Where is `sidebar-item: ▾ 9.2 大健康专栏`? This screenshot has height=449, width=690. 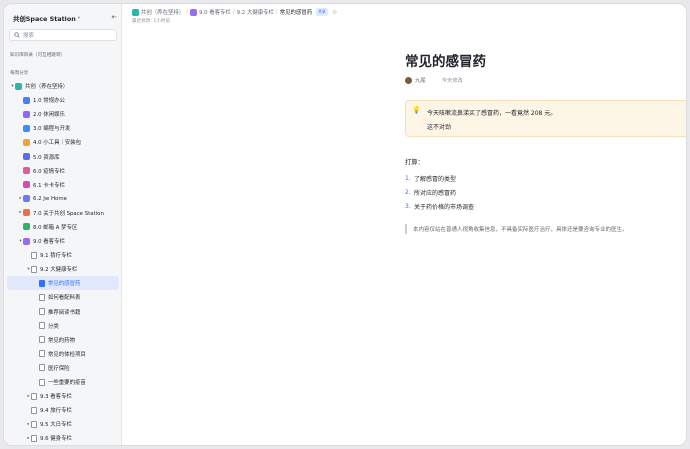 sidebar-item: ▾ 9.2 大健康专栏 is located at coordinates (62, 269).